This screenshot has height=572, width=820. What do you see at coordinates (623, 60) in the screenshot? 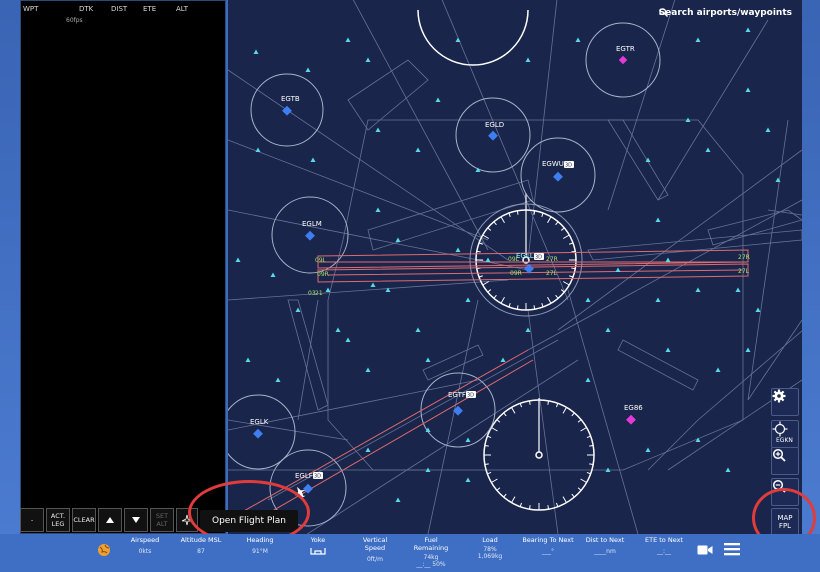
I see `airport-egtr-marker` at bounding box center [623, 60].